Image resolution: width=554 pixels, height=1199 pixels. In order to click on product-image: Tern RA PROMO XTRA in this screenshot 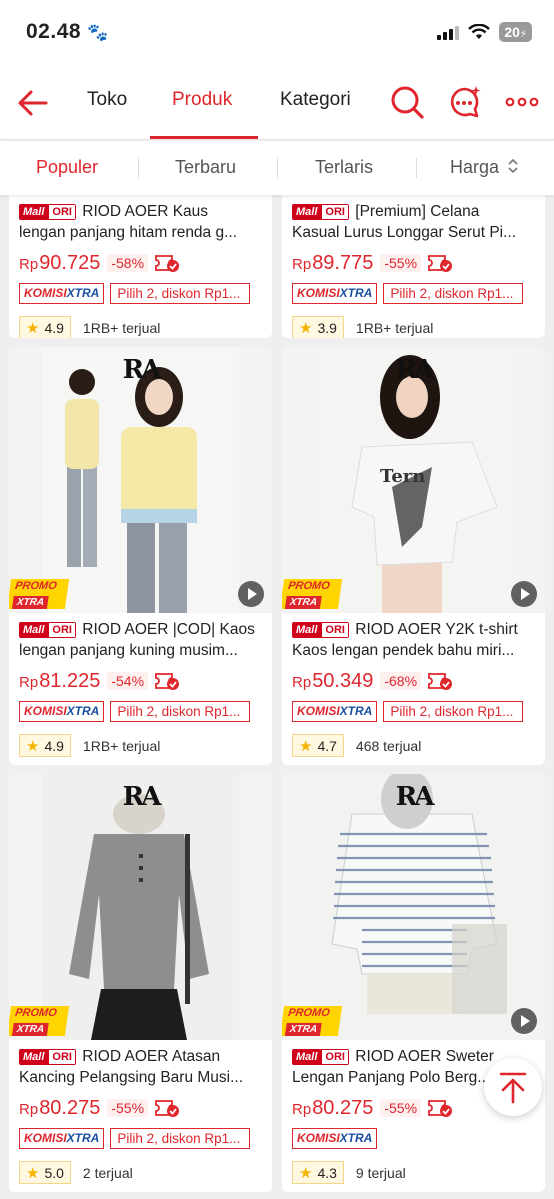, I will do `click(413, 480)`.